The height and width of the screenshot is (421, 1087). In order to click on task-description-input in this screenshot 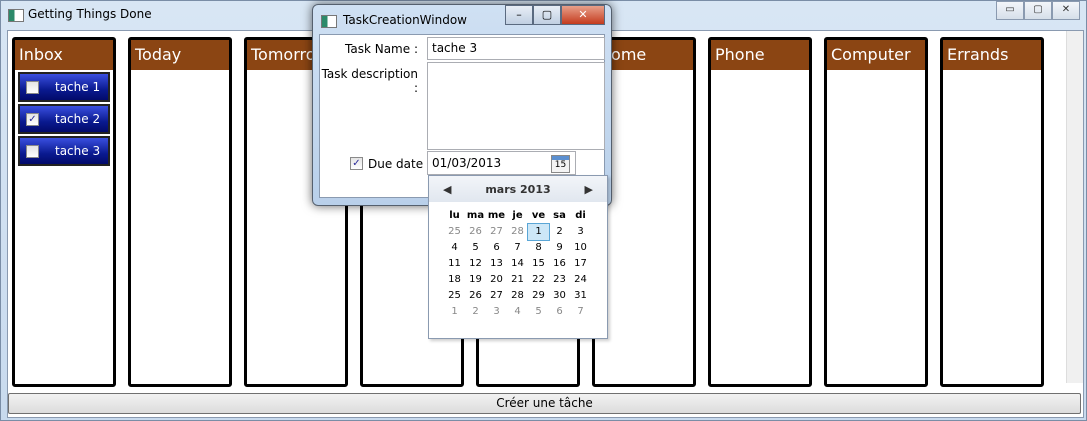, I will do `click(516, 106)`.